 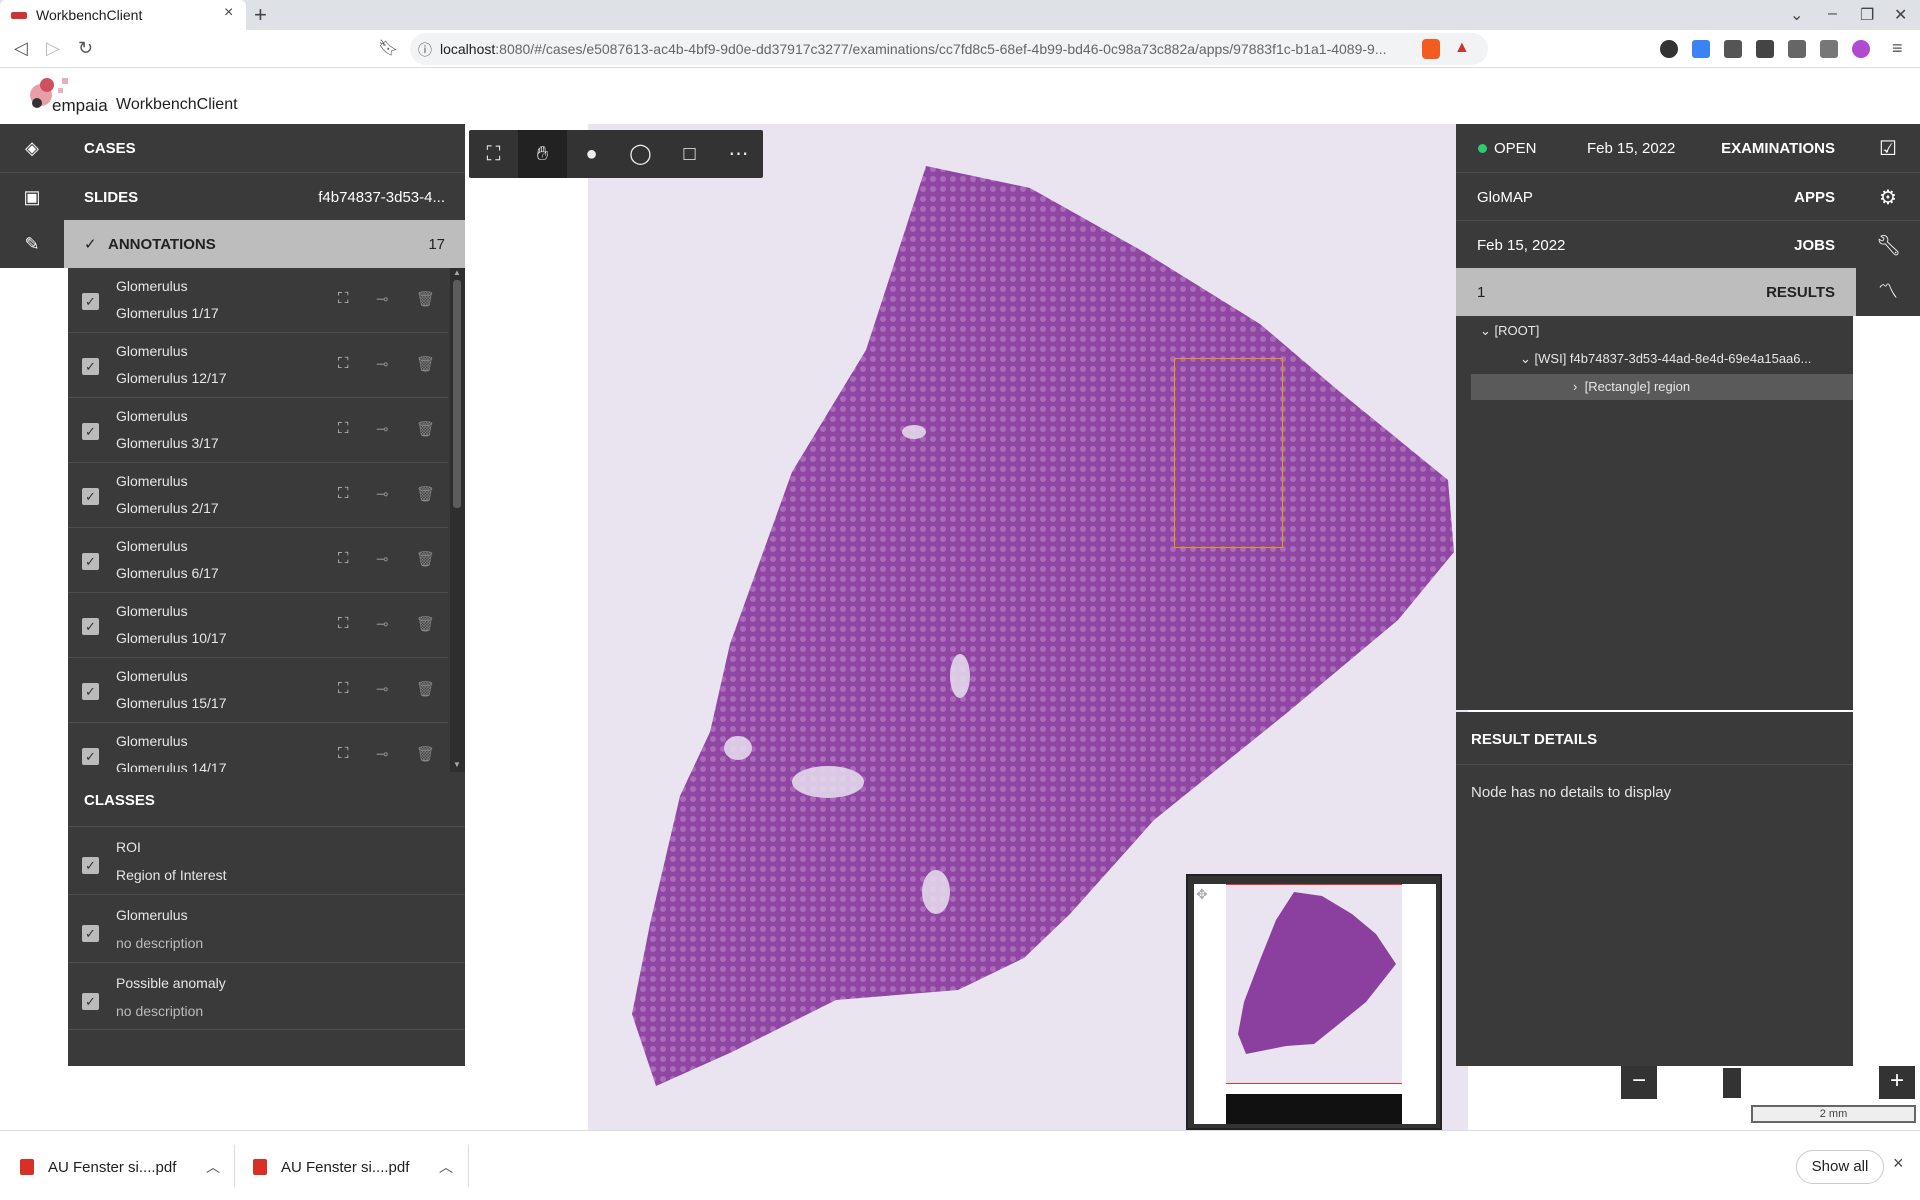 I want to click on annotation-item: ✓ Glomerulus Glomerulus 6/17 ⛶ ⊸ 🗑︎, so click(x=258, y=560).